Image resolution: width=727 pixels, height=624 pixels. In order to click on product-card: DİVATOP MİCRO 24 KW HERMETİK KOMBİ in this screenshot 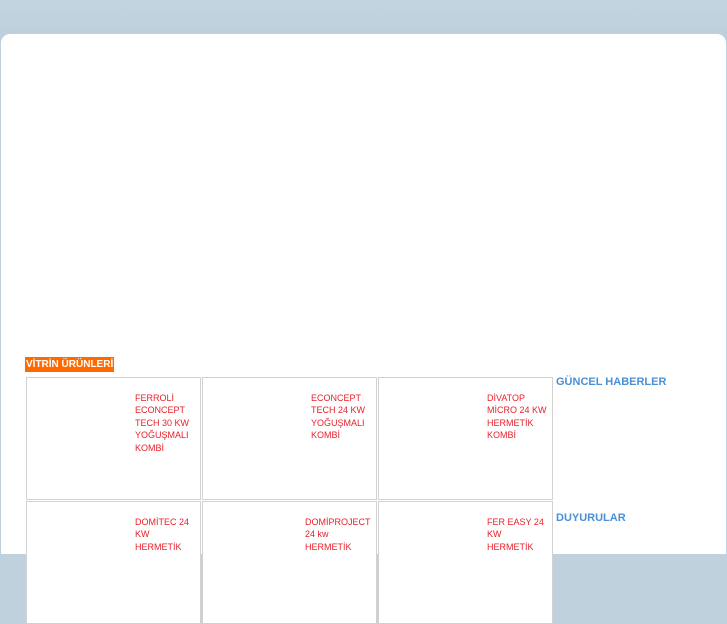, I will do `click(465, 438)`.